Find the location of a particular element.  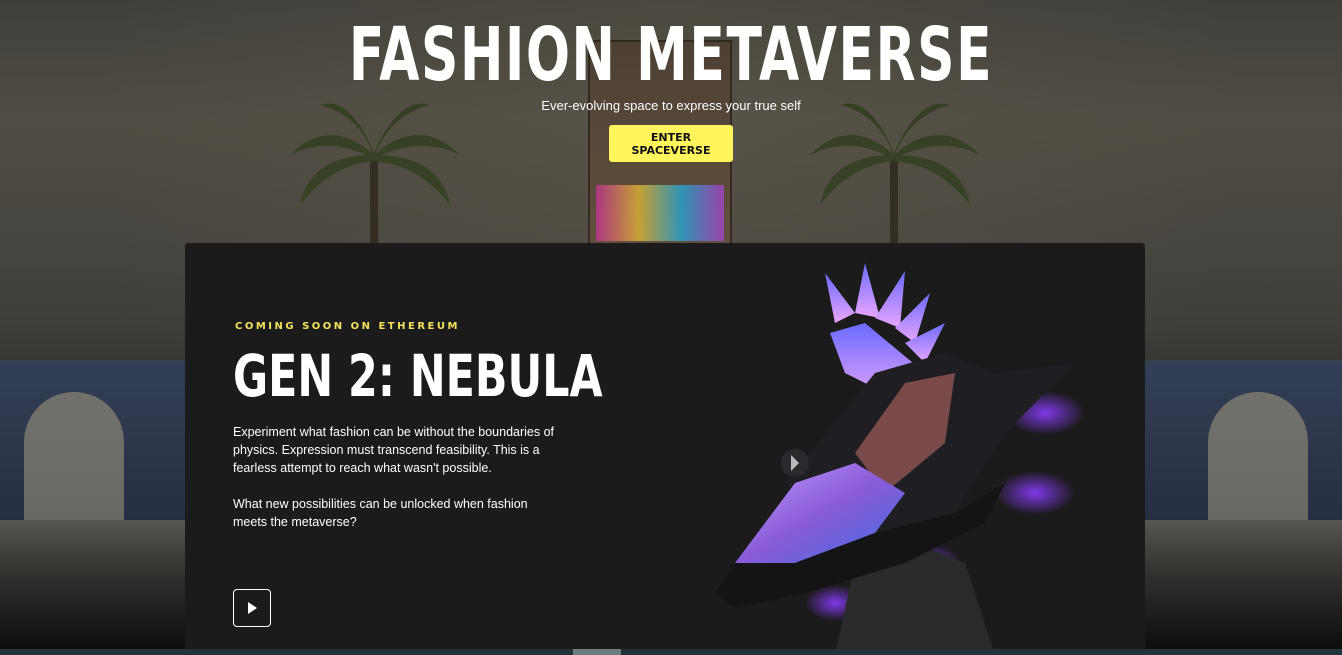

enter-spaceverse-button: ENTER SPACEVERSE is located at coordinates (671, 143).